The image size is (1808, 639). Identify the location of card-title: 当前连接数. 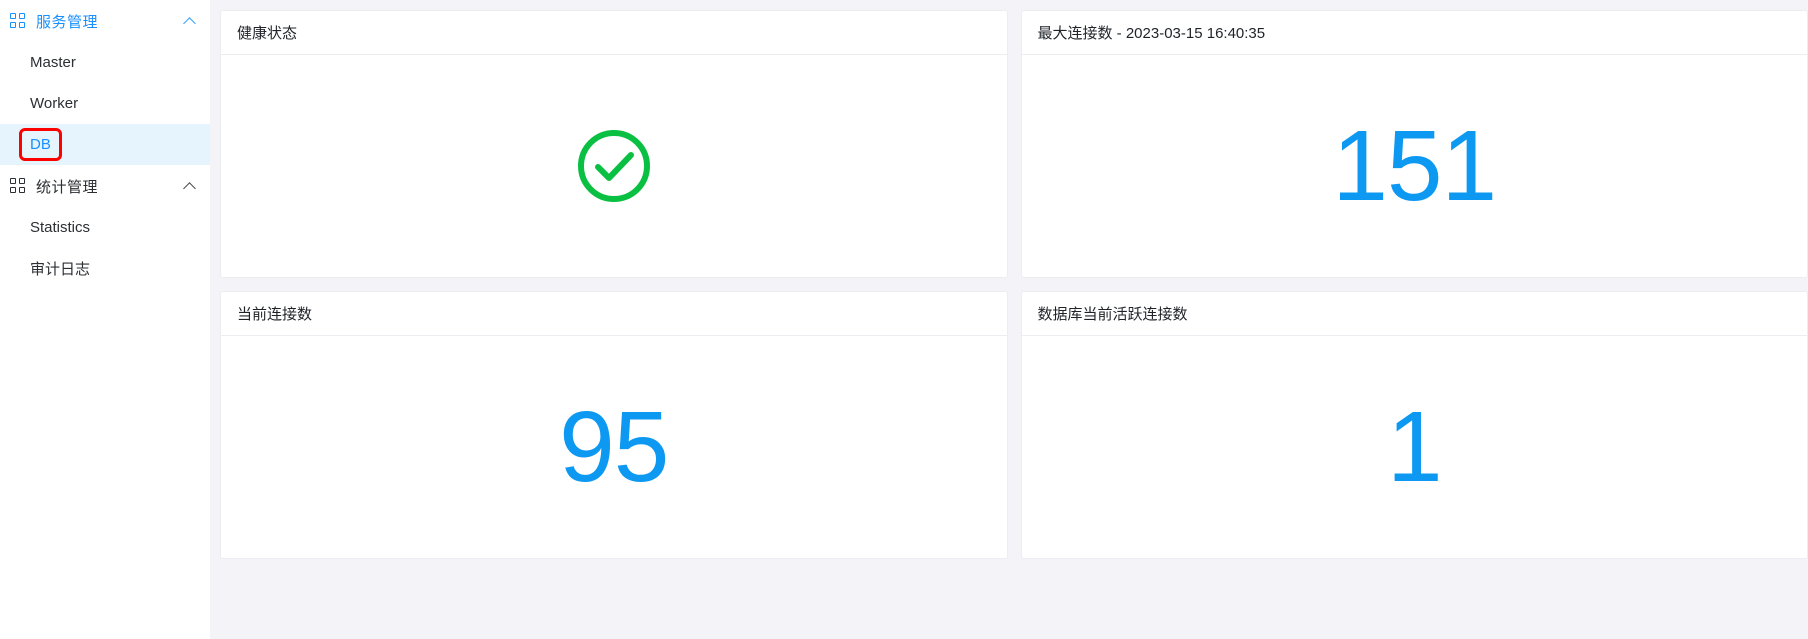
(614, 314).